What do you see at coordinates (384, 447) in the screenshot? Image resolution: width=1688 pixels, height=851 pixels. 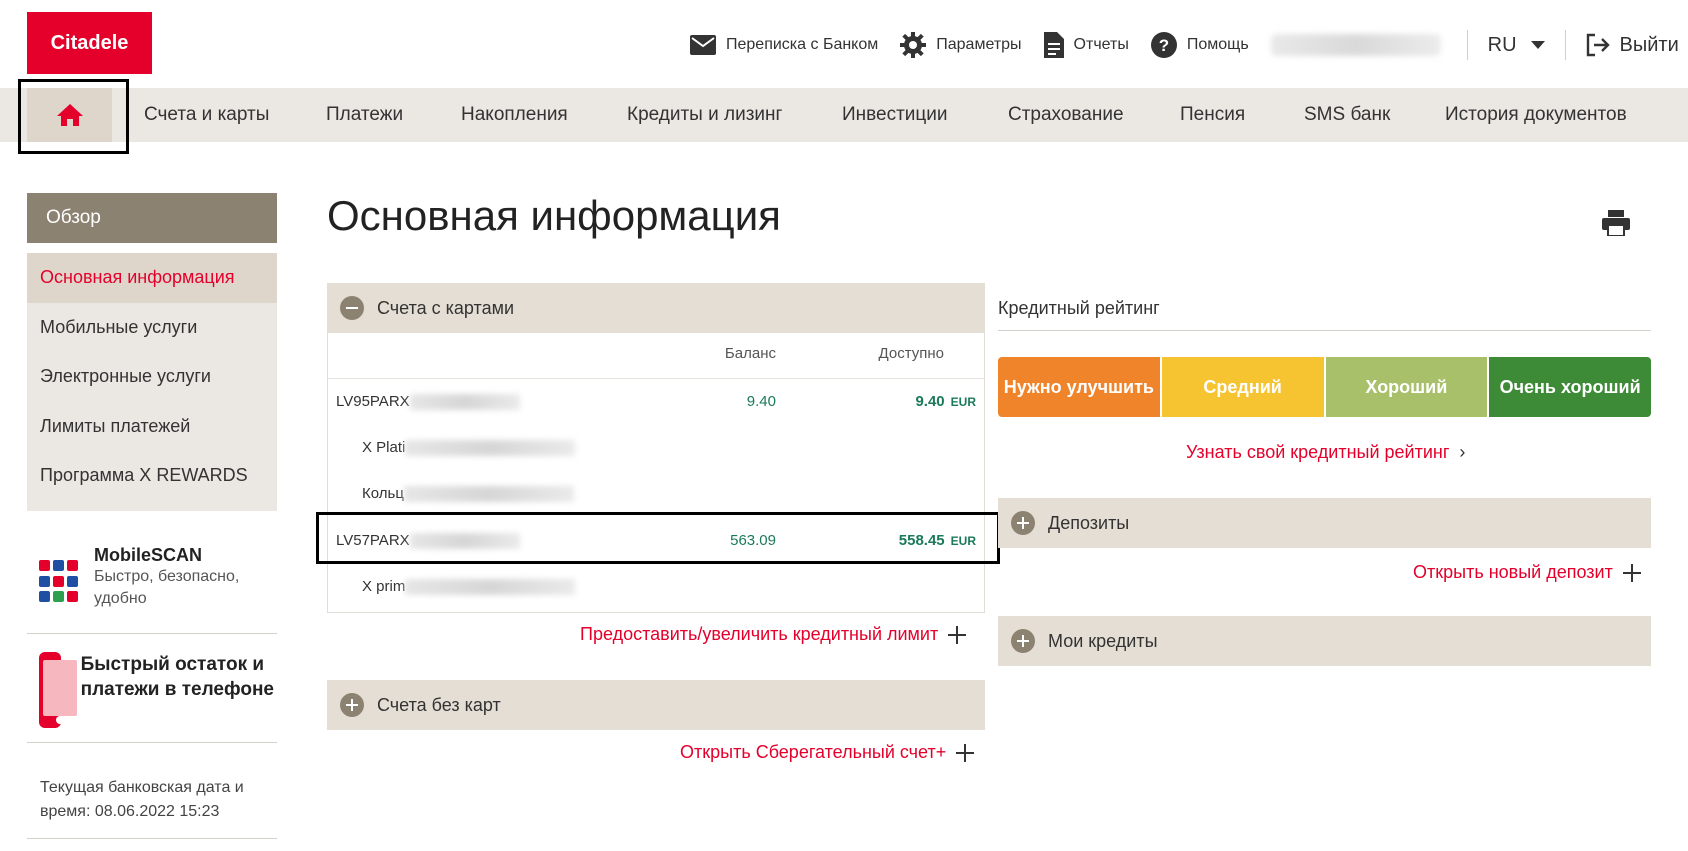 I see `card-name: X Plati` at bounding box center [384, 447].